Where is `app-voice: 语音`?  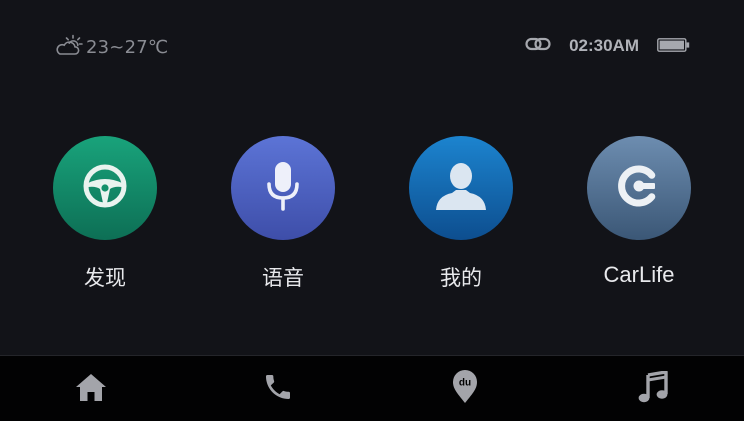 app-voice: 语音 is located at coordinates (283, 214).